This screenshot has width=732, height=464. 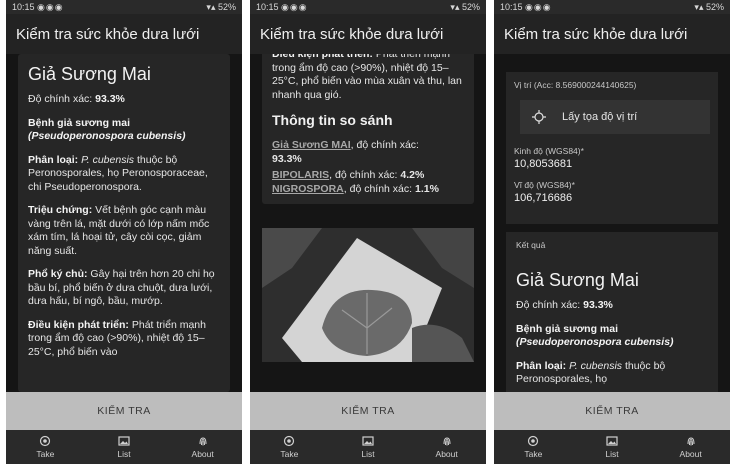 I want to click on comparison-link-3: NIGROSPORA, so click(x=308, y=189).